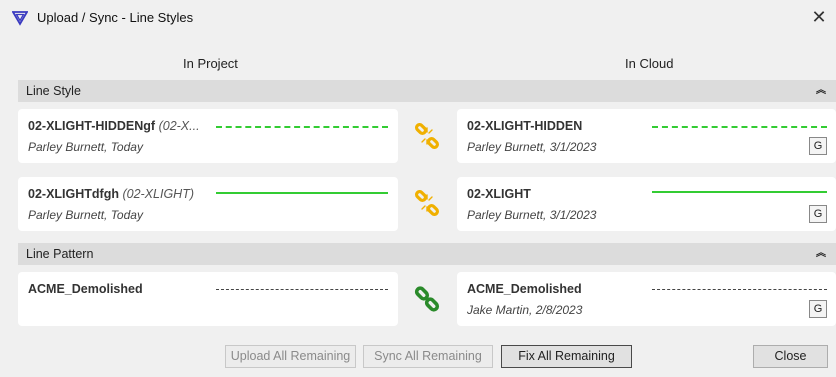  I want to click on column-header-in-project: In Project, so click(210, 63).